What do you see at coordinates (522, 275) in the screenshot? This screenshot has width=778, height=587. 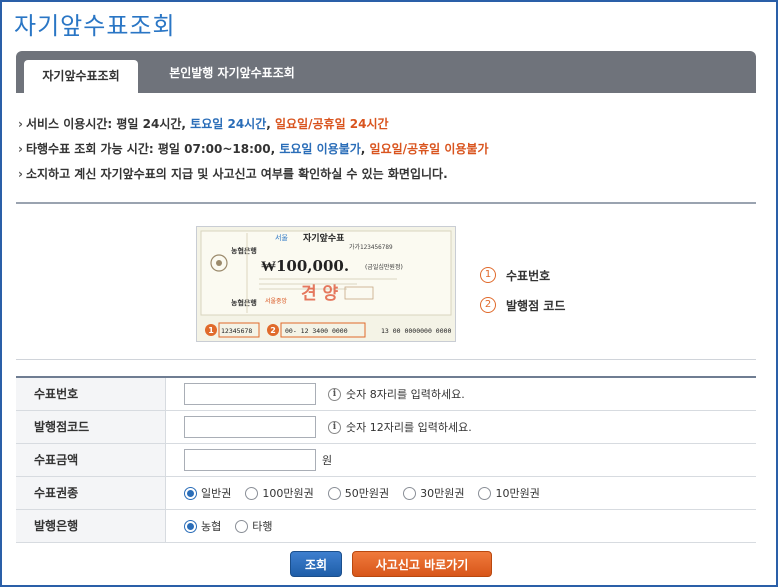 I see `legend-item-check-number: 1 수표번호` at bounding box center [522, 275].